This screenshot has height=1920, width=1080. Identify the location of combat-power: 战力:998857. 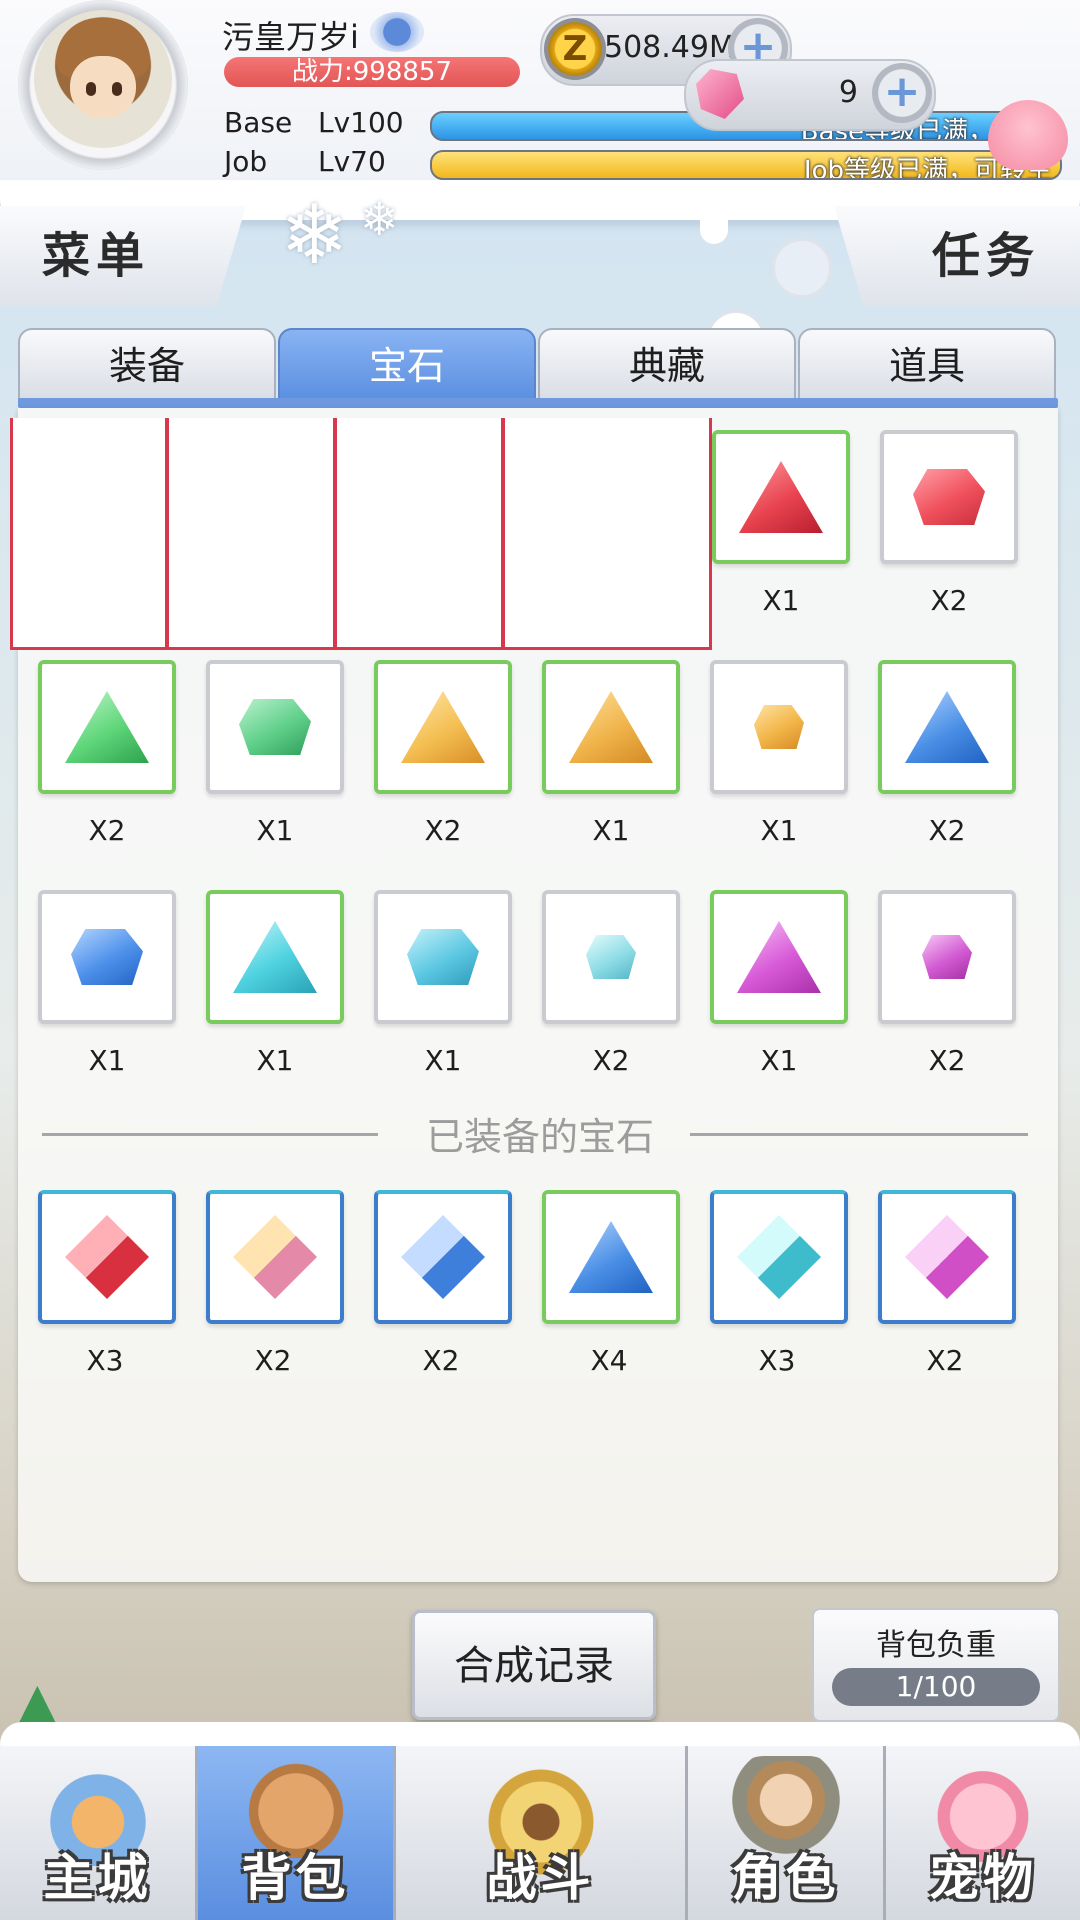
(372, 72).